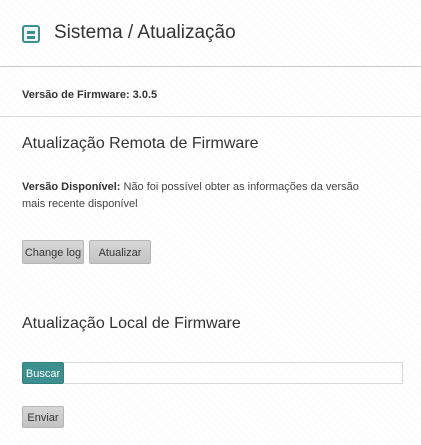 This screenshot has height=445, width=421. I want to click on firmware-version: Versão de Firmware: 3.0.5, so click(90, 95).